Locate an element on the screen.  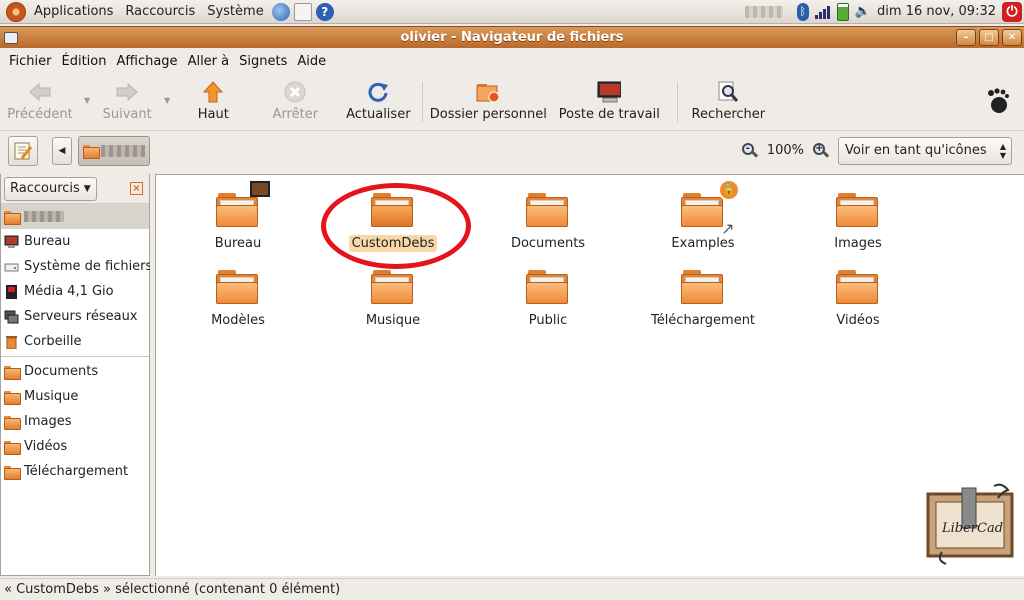
clock: dim 16 nov, 09:32 is located at coordinates (936, 11).